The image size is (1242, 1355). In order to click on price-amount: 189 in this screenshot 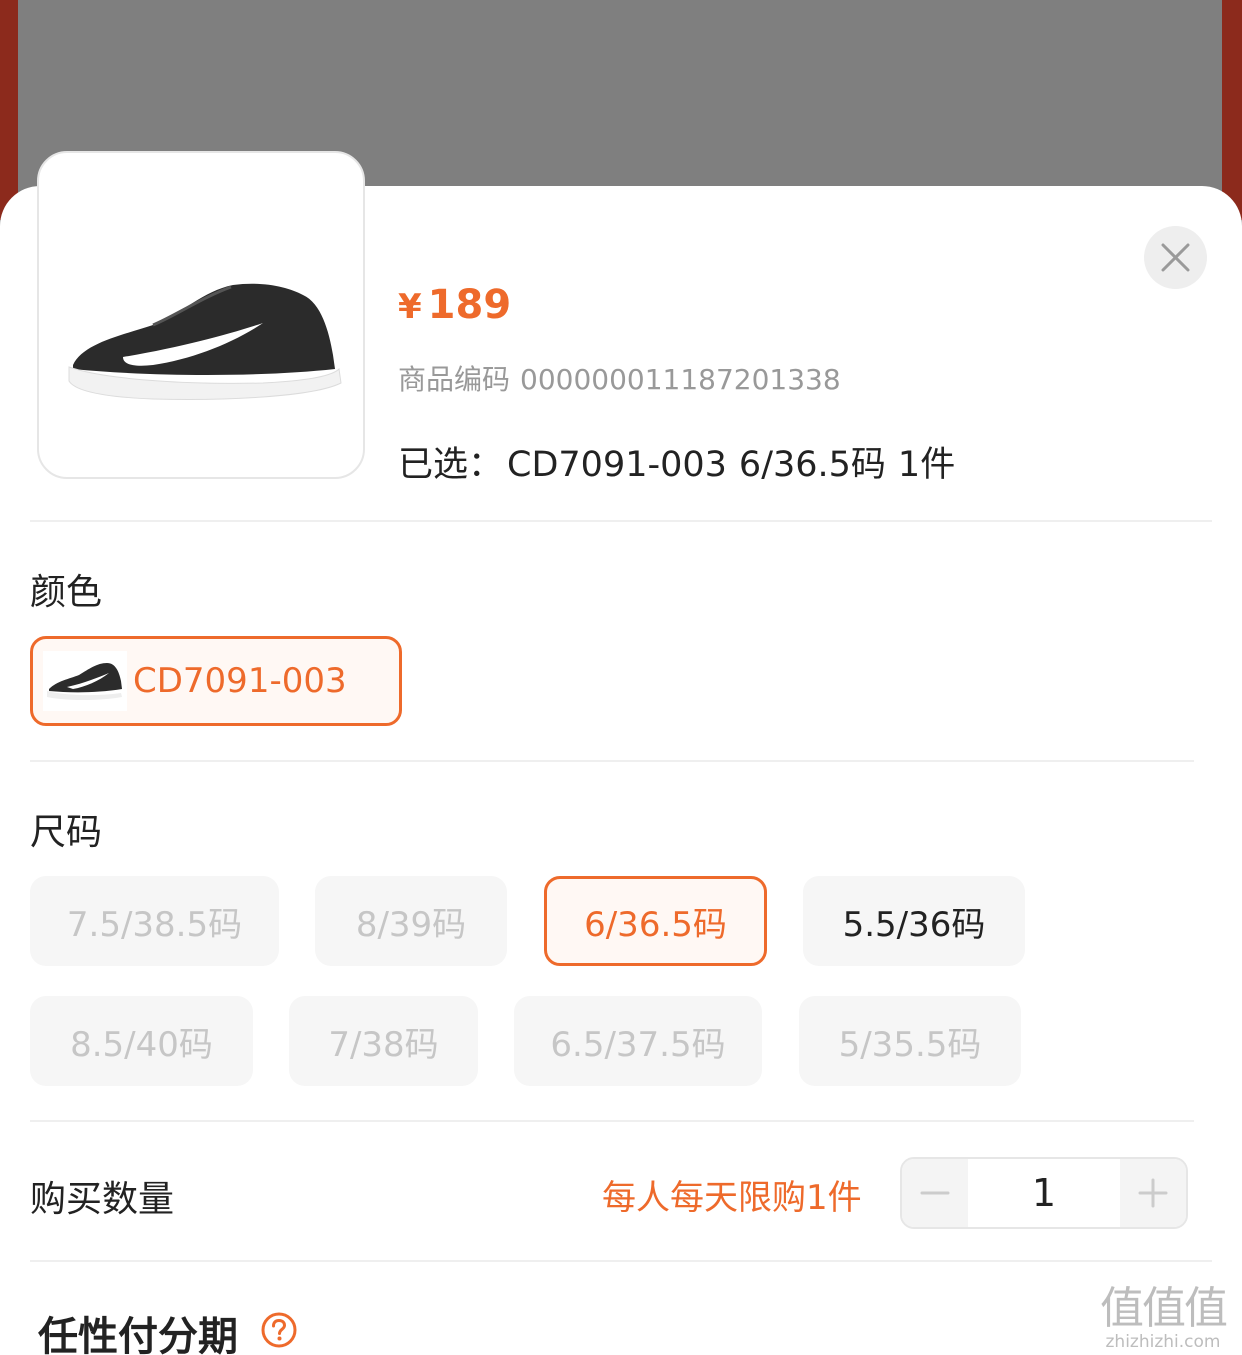, I will do `click(469, 305)`.